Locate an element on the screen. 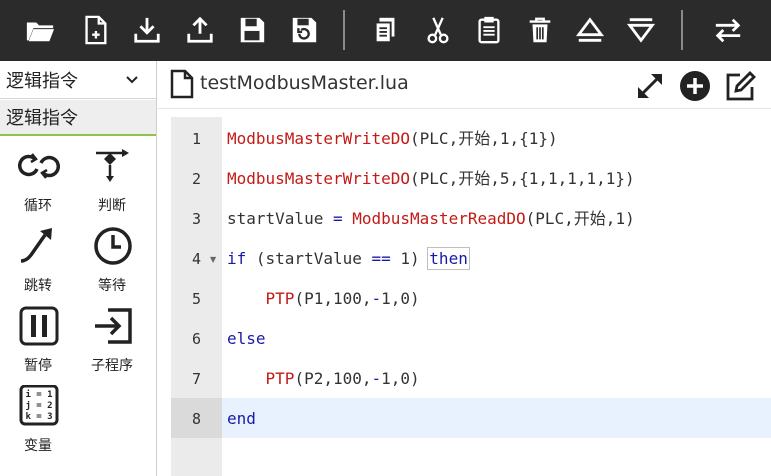 Image resolution: width=771 pixels, height=476 pixels. code-text: else is located at coordinates (246, 338).